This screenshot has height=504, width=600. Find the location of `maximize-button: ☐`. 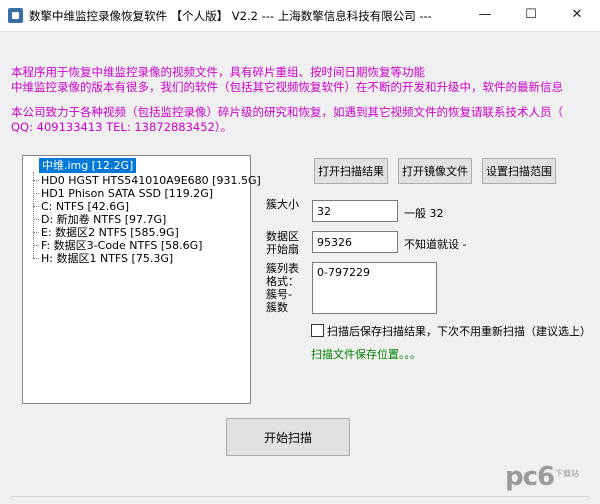

maximize-button: ☐ is located at coordinates (531, 15).